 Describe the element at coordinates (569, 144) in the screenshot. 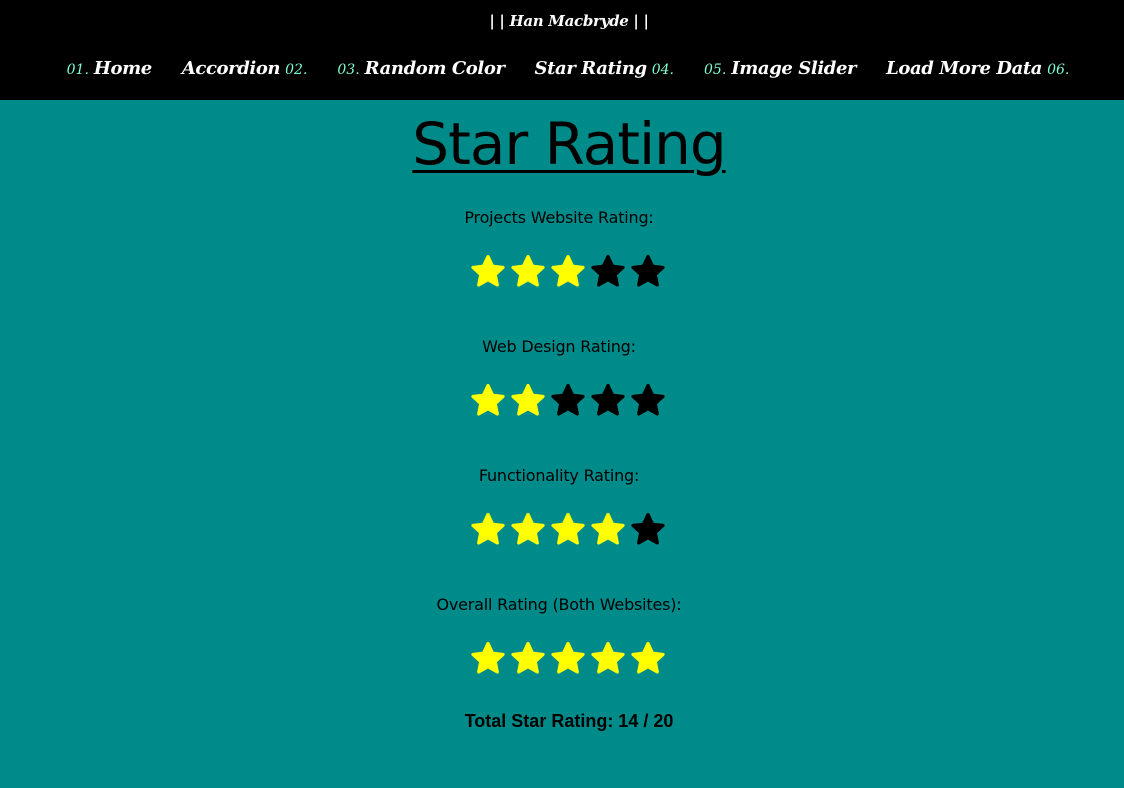

I see `page-title: Star Rating` at that location.